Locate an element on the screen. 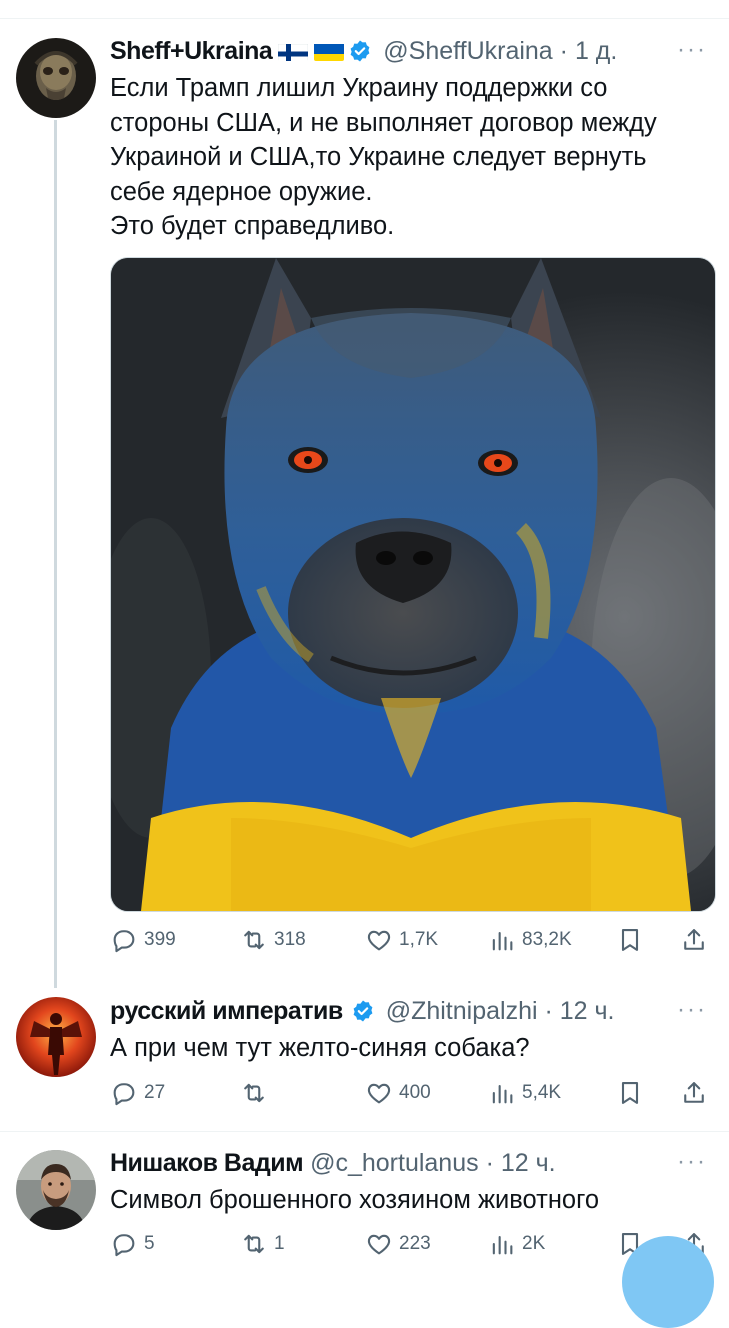 The width and height of the screenshot is (729, 1328). tweet-header: Sheff+Ukraina @SheffUkraina · 1 д. is located at coordinates (399, 51).